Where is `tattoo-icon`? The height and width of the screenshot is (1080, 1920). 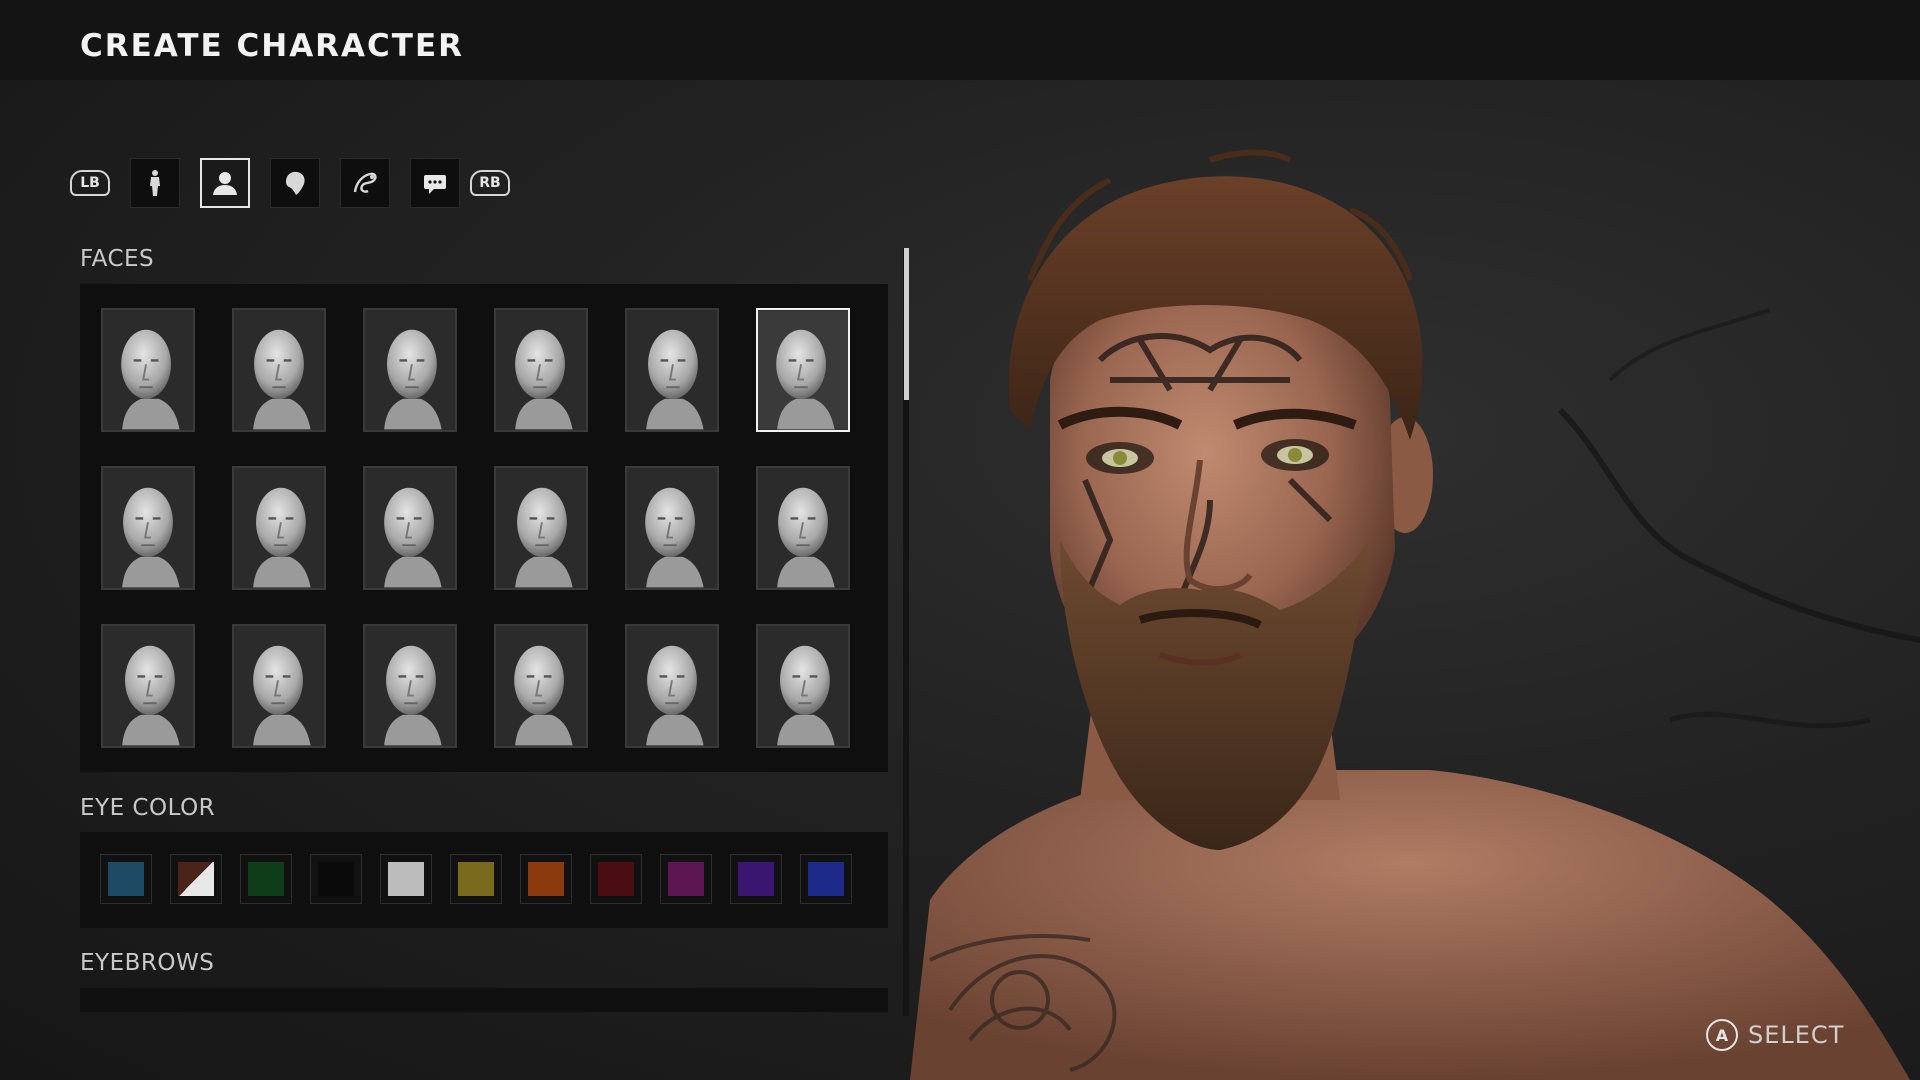
tattoo-icon is located at coordinates (365, 182).